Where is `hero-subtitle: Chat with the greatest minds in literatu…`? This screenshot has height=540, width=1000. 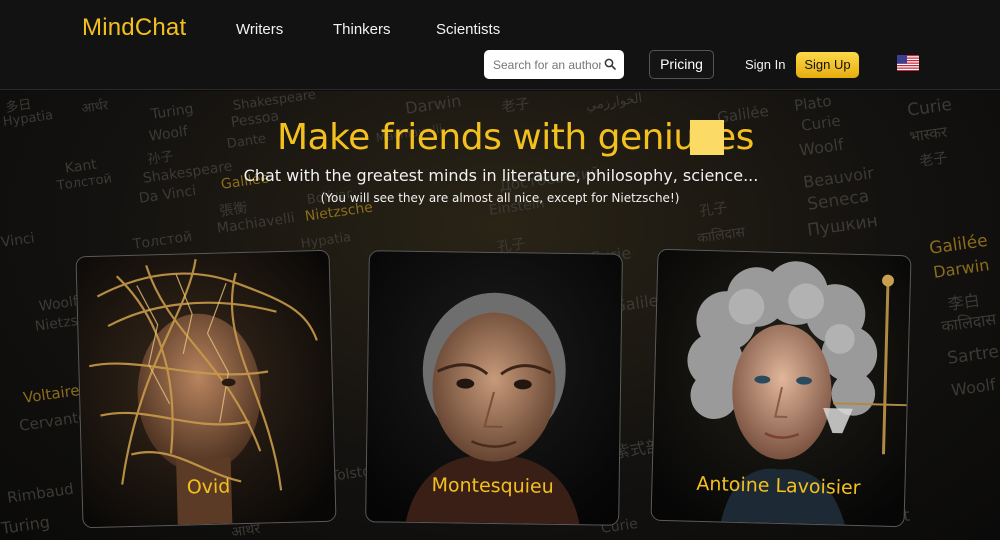 hero-subtitle: Chat with the greatest minds in literatu… is located at coordinates (501, 175).